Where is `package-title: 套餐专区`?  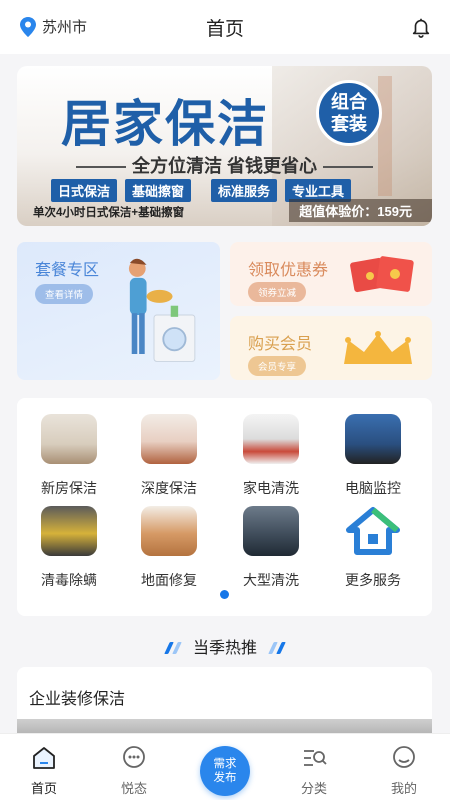 package-title: 套餐专区 is located at coordinates (67, 270).